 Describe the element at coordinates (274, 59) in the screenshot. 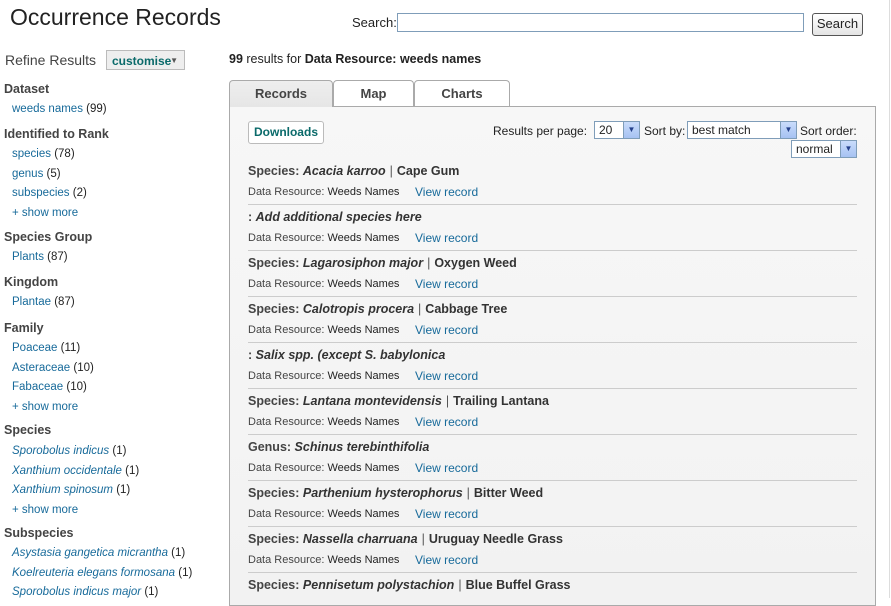

I see `results-count-text: results for` at that location.